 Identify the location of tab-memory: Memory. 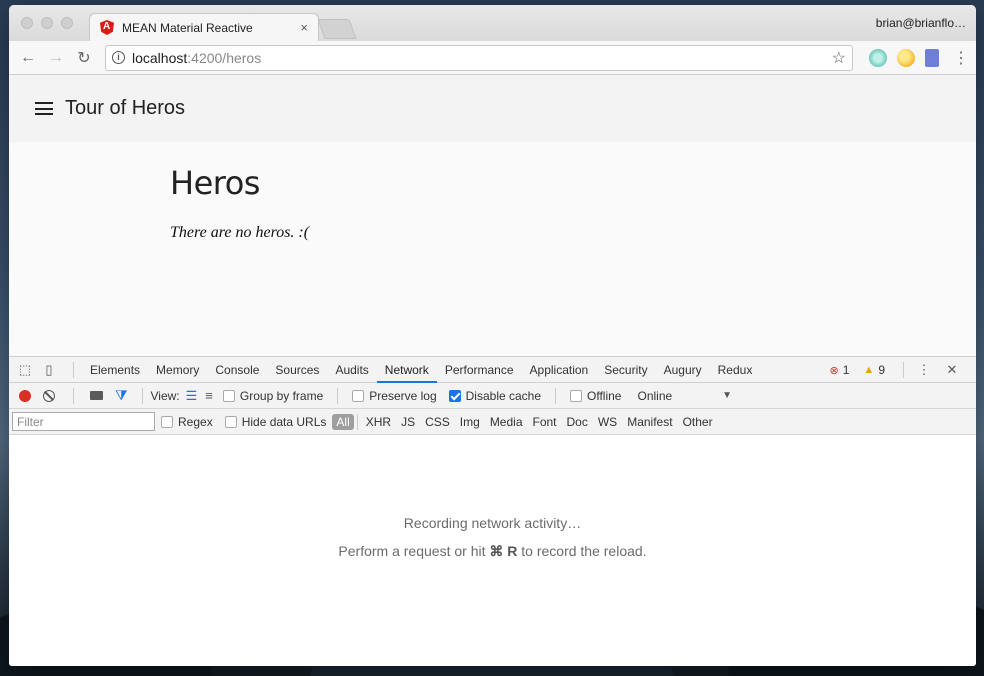
(177, 370).